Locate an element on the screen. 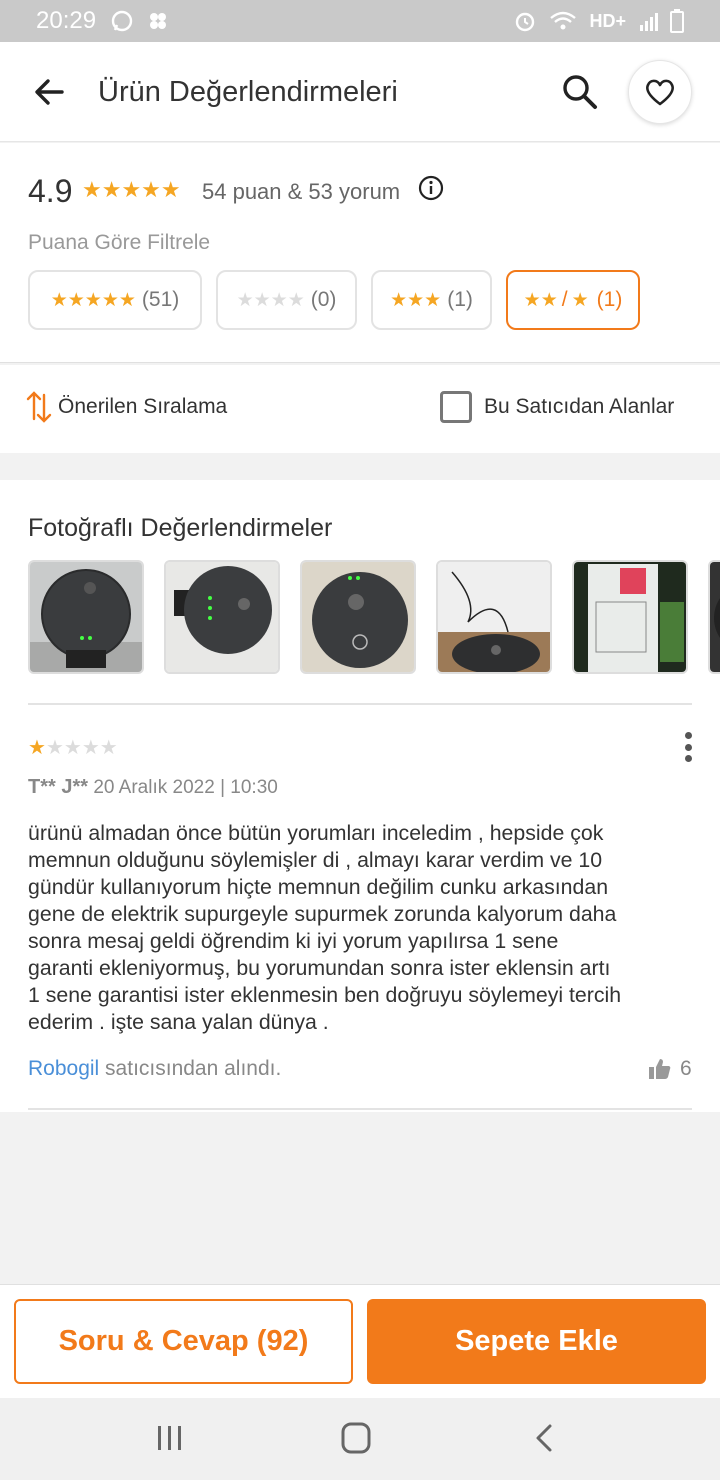 This screenshot has width=720, height=1480. thumbs-up-icon is located at coordinates (660, 1069).